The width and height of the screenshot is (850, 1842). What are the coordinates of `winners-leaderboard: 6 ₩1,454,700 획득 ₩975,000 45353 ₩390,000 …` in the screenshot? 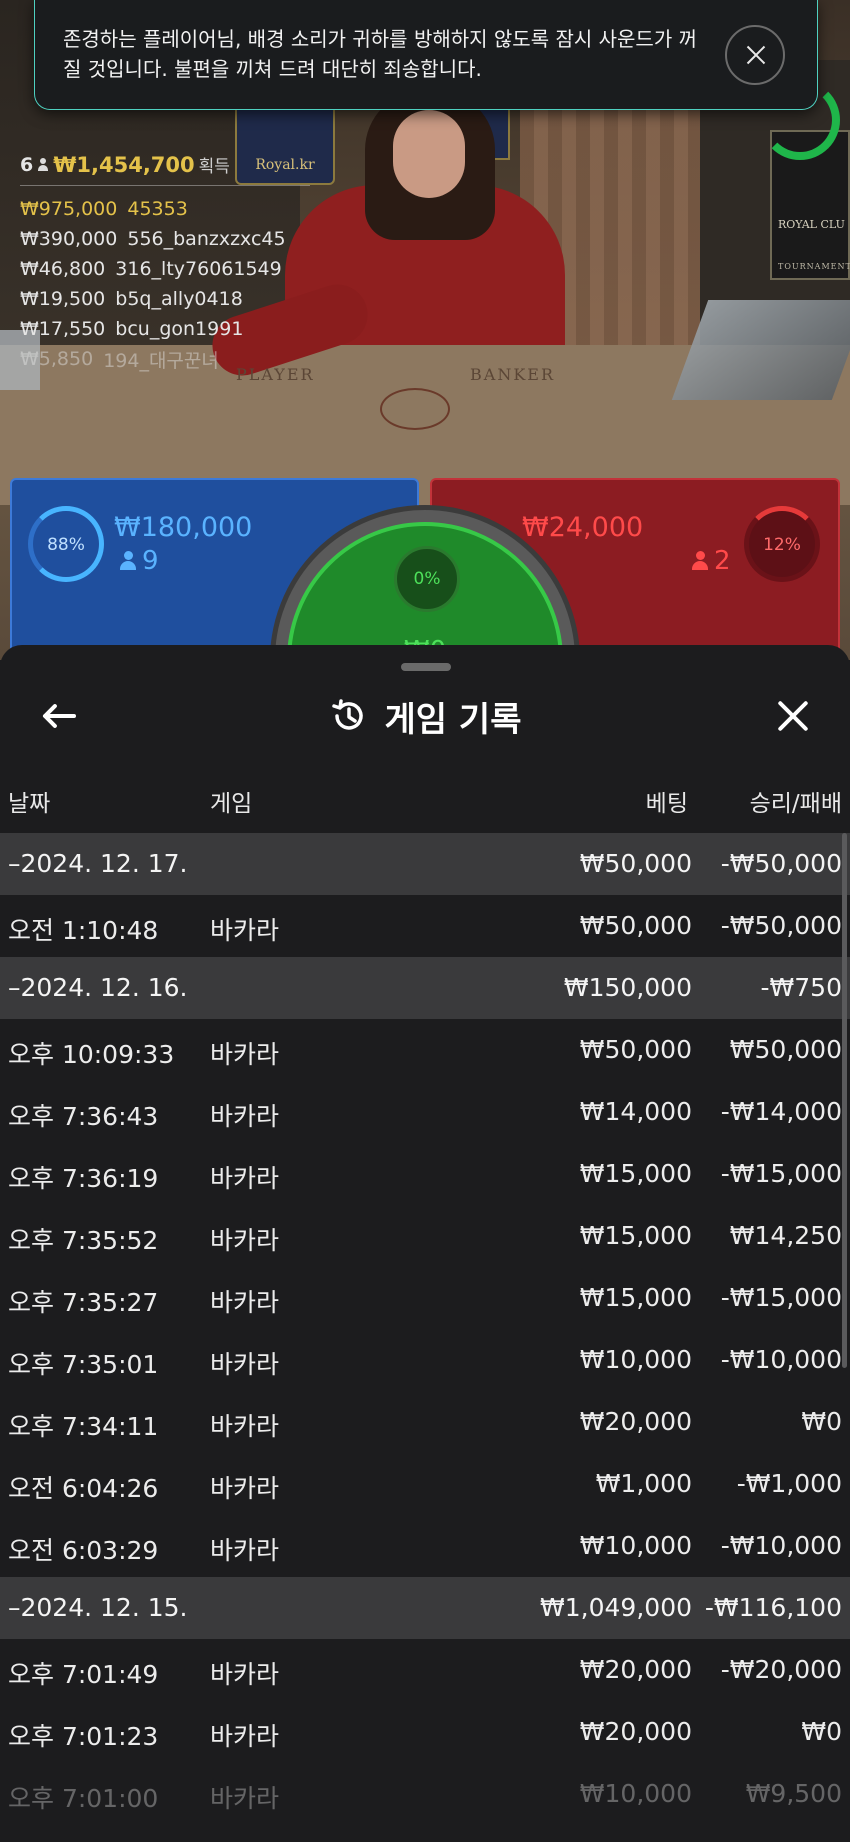 It's located at (165, 263).